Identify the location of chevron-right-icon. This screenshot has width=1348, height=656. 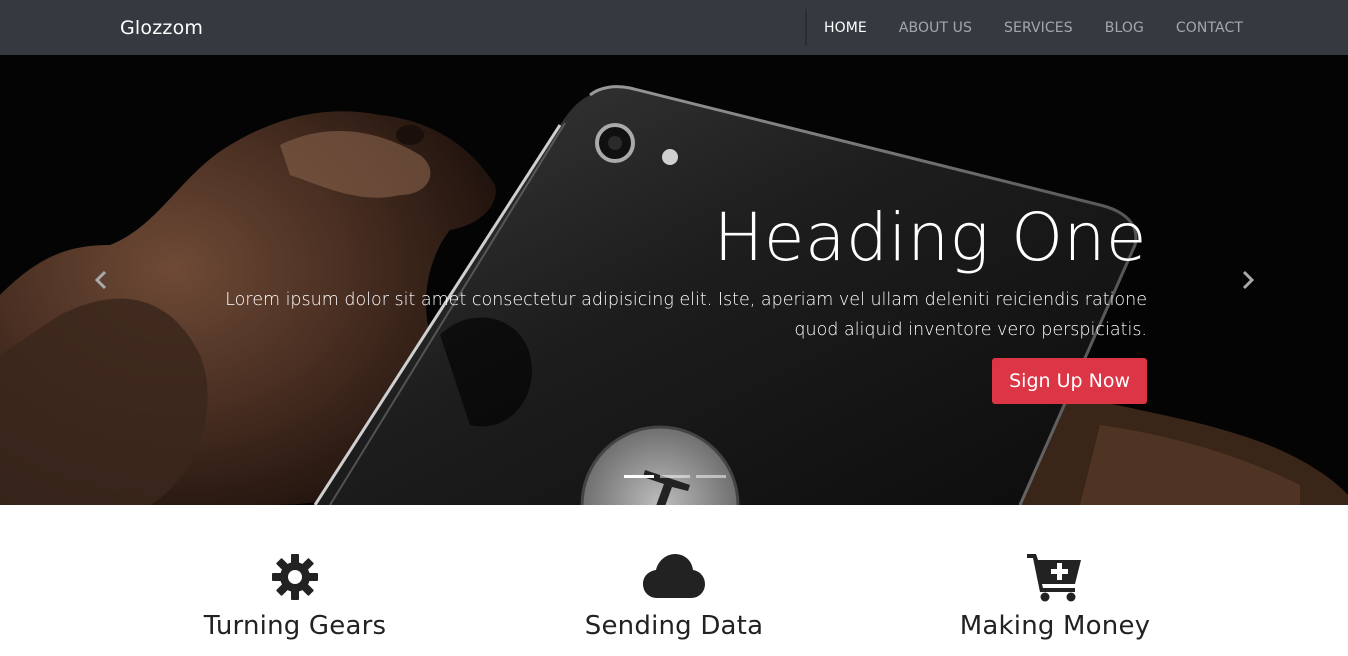
(1248, 280).